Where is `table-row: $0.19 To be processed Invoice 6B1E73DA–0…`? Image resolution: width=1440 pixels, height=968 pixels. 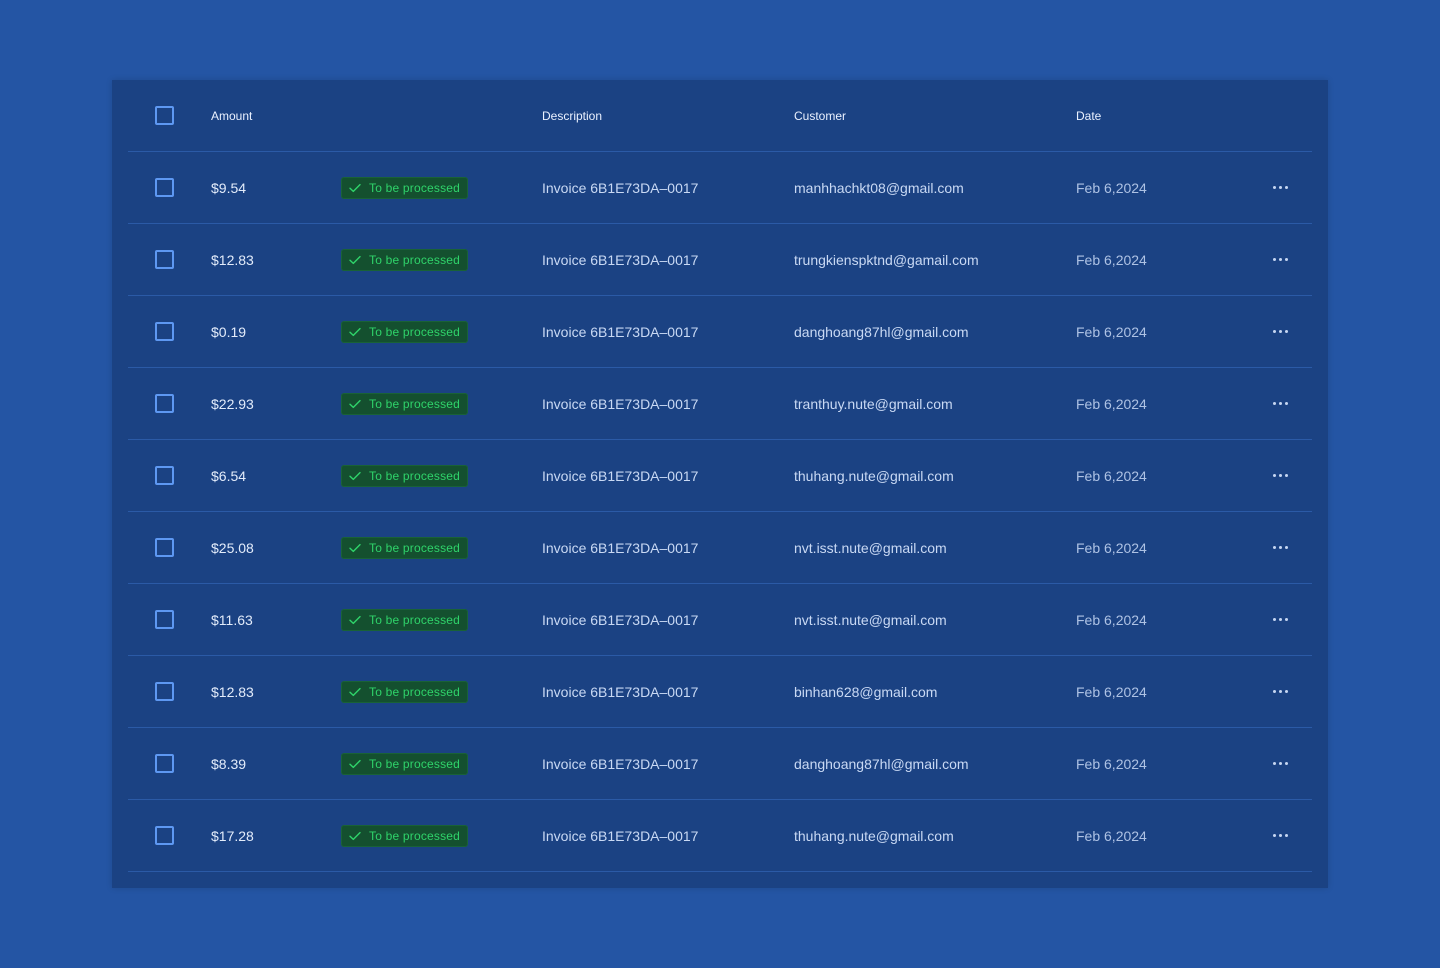 table-row: $0.19 To be processed Invoice 6B1E73DA–0… is located at coordinates (720, 332).